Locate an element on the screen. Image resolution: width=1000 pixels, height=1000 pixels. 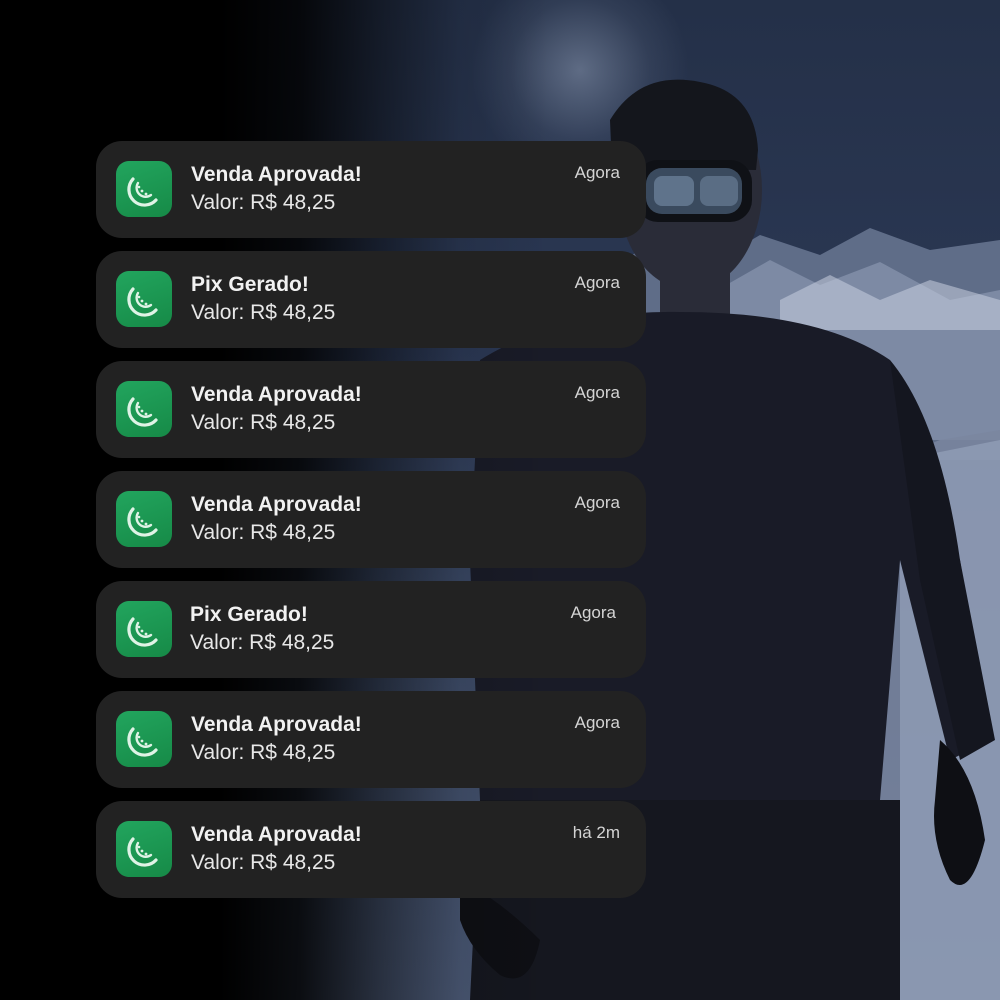
notification-time: há 2m is located at coordinates (596, 832).